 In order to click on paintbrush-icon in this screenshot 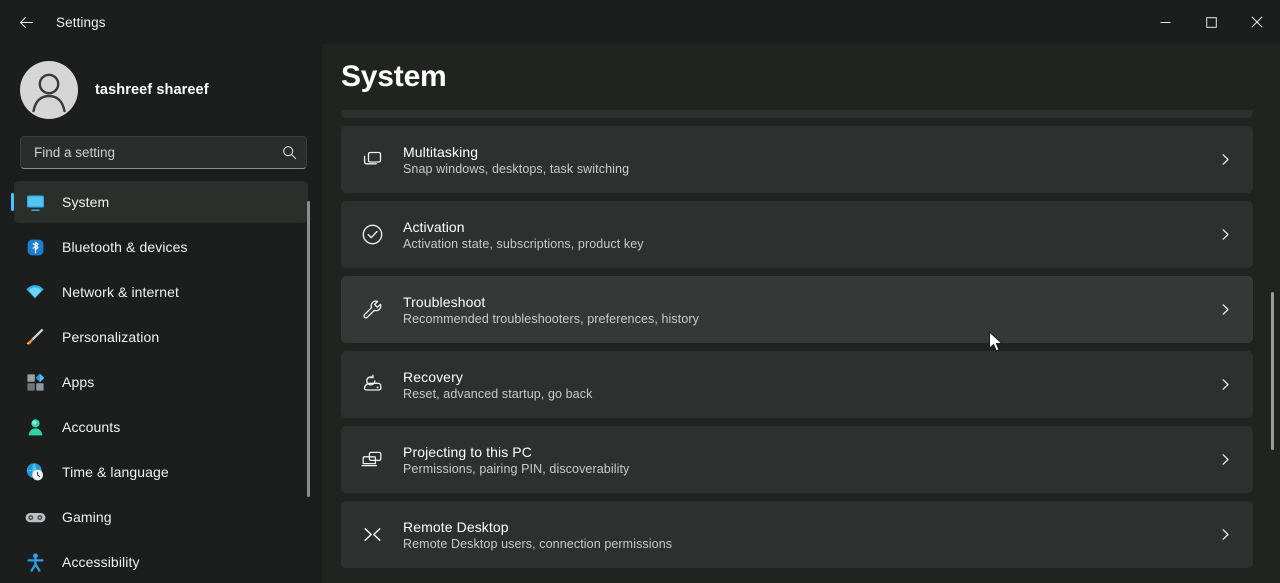, I will do `click(35, 337)`.